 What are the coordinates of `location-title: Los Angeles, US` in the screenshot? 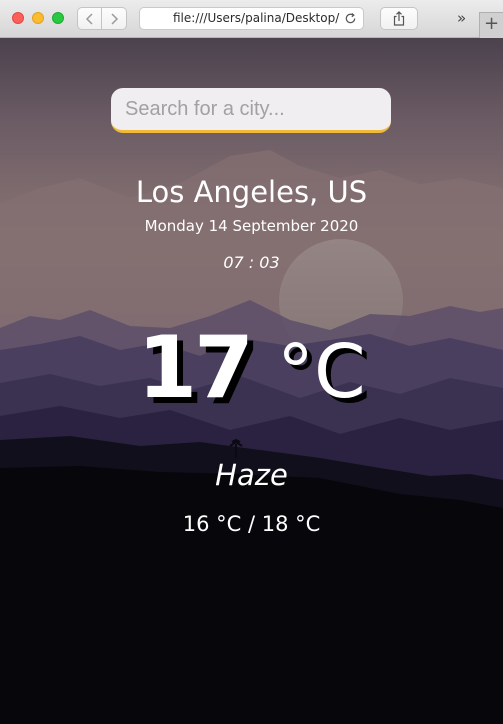 It's located at (251, 192).